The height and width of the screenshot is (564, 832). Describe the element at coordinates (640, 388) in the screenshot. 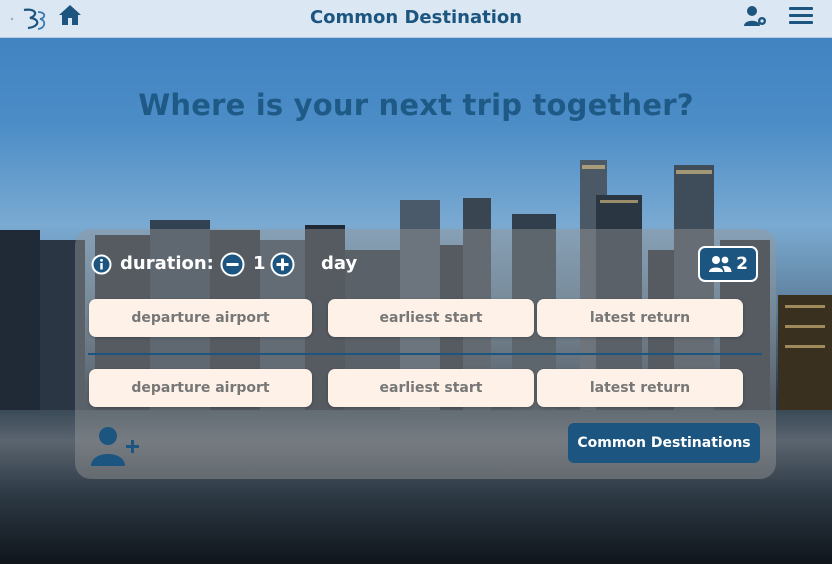

I see `latest-return-input-2: latest return` at that location.